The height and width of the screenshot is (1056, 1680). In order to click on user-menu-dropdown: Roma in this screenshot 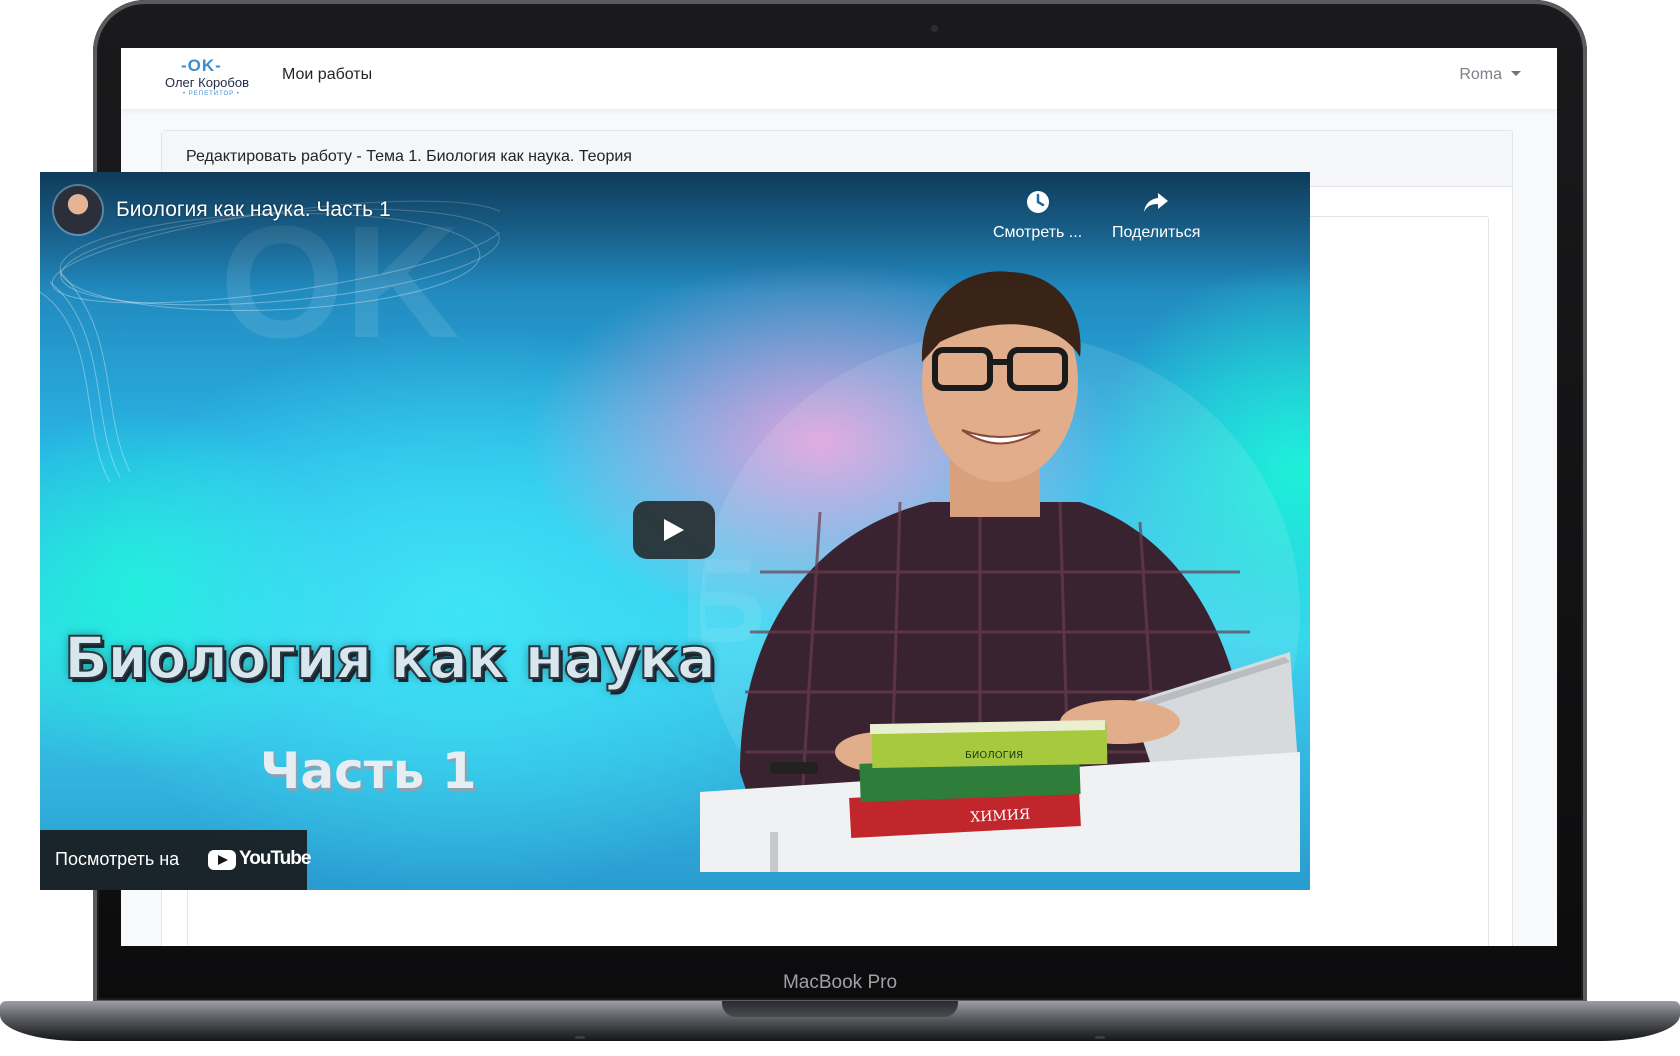, I will do `click(1490, 75)`.